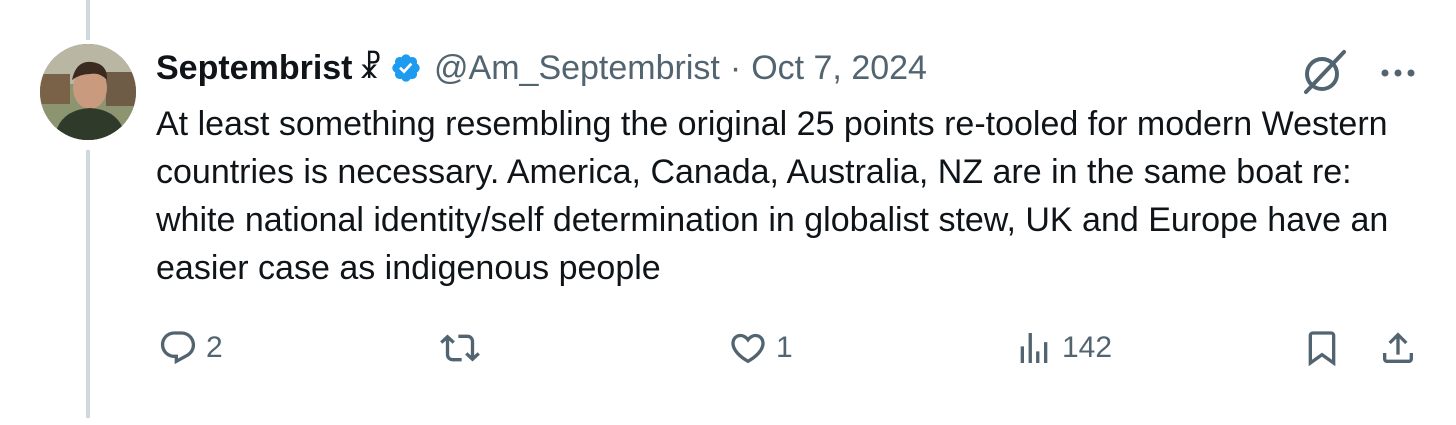  I want to click on views-icon, so click(1034, 348).